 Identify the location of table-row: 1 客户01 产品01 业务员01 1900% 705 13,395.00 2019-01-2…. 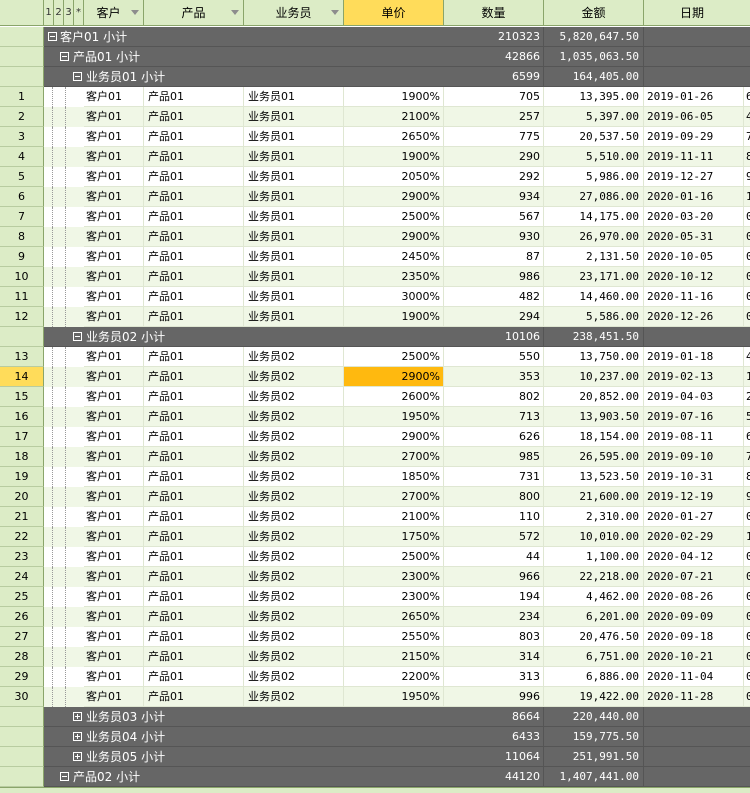
(375, 97).